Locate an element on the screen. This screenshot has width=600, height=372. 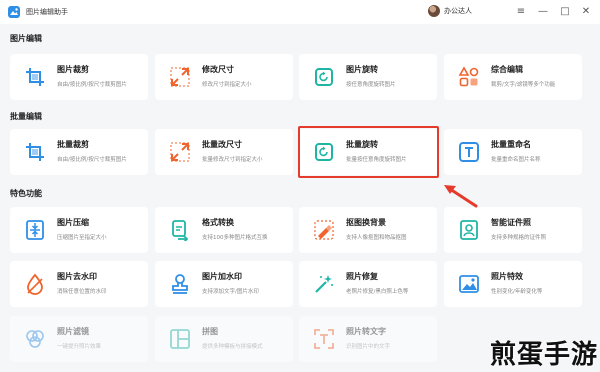
card-photo-effects: 照片特效 性别变化/年龄变化等 is located at coordinates (513, 284).